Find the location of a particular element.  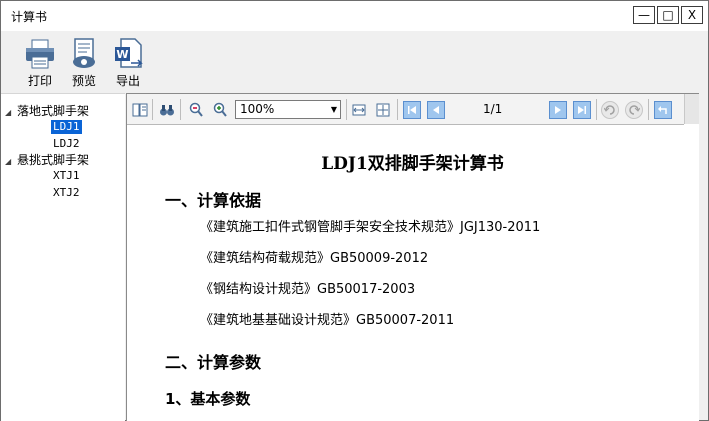

tree-group-ground-scaffold: ◢ 落地式脚手架 is located at coordinates (47, 110).